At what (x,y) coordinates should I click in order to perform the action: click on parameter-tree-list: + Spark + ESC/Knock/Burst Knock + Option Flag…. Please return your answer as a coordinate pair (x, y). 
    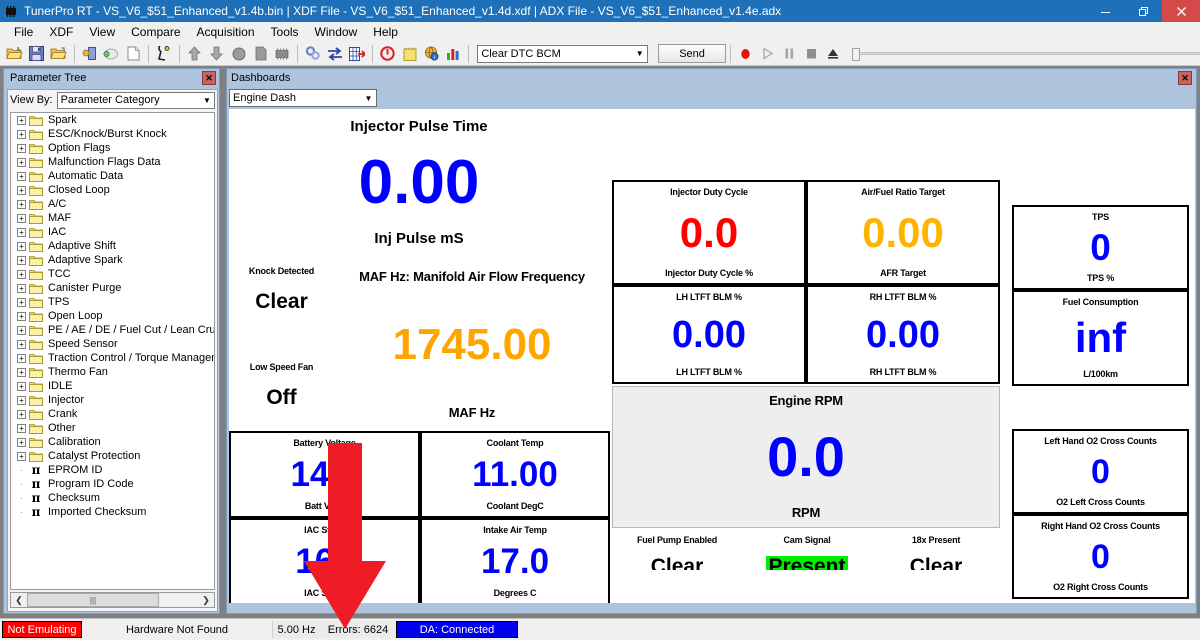
    Looking at the image, I should click on (112, 351).